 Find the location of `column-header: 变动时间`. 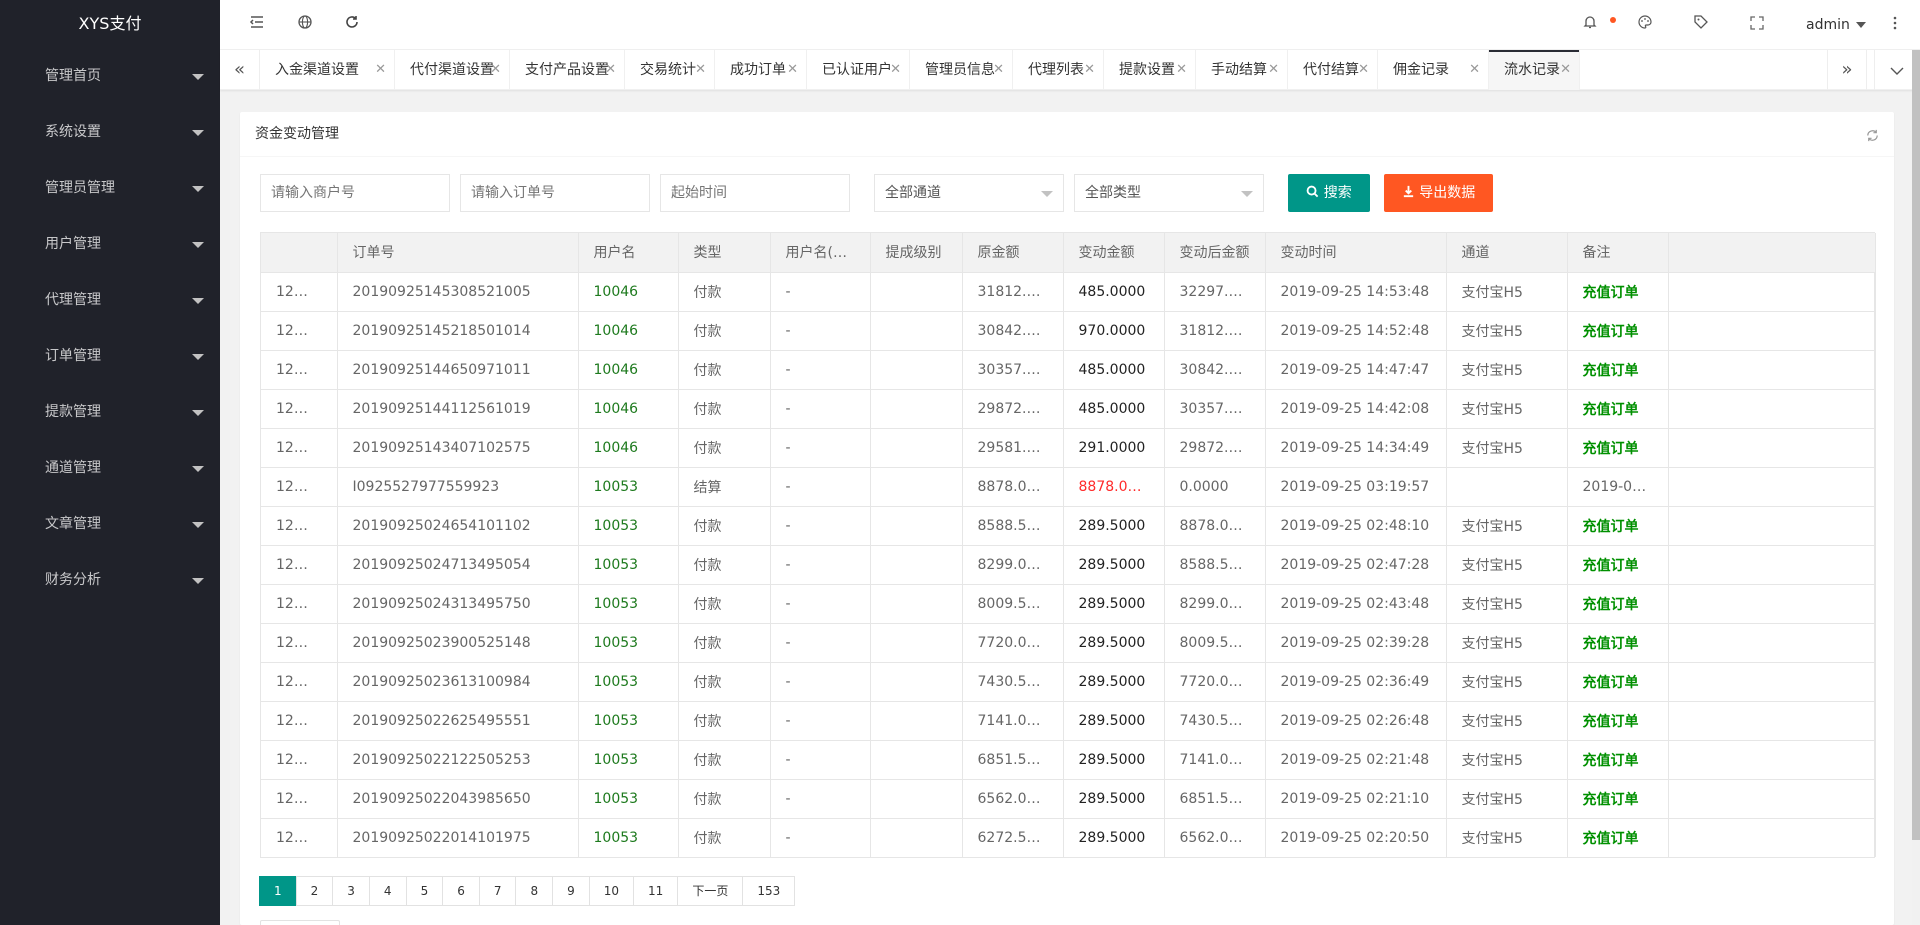

column-header: 变动时间 is located at coordinates (1356, 253).